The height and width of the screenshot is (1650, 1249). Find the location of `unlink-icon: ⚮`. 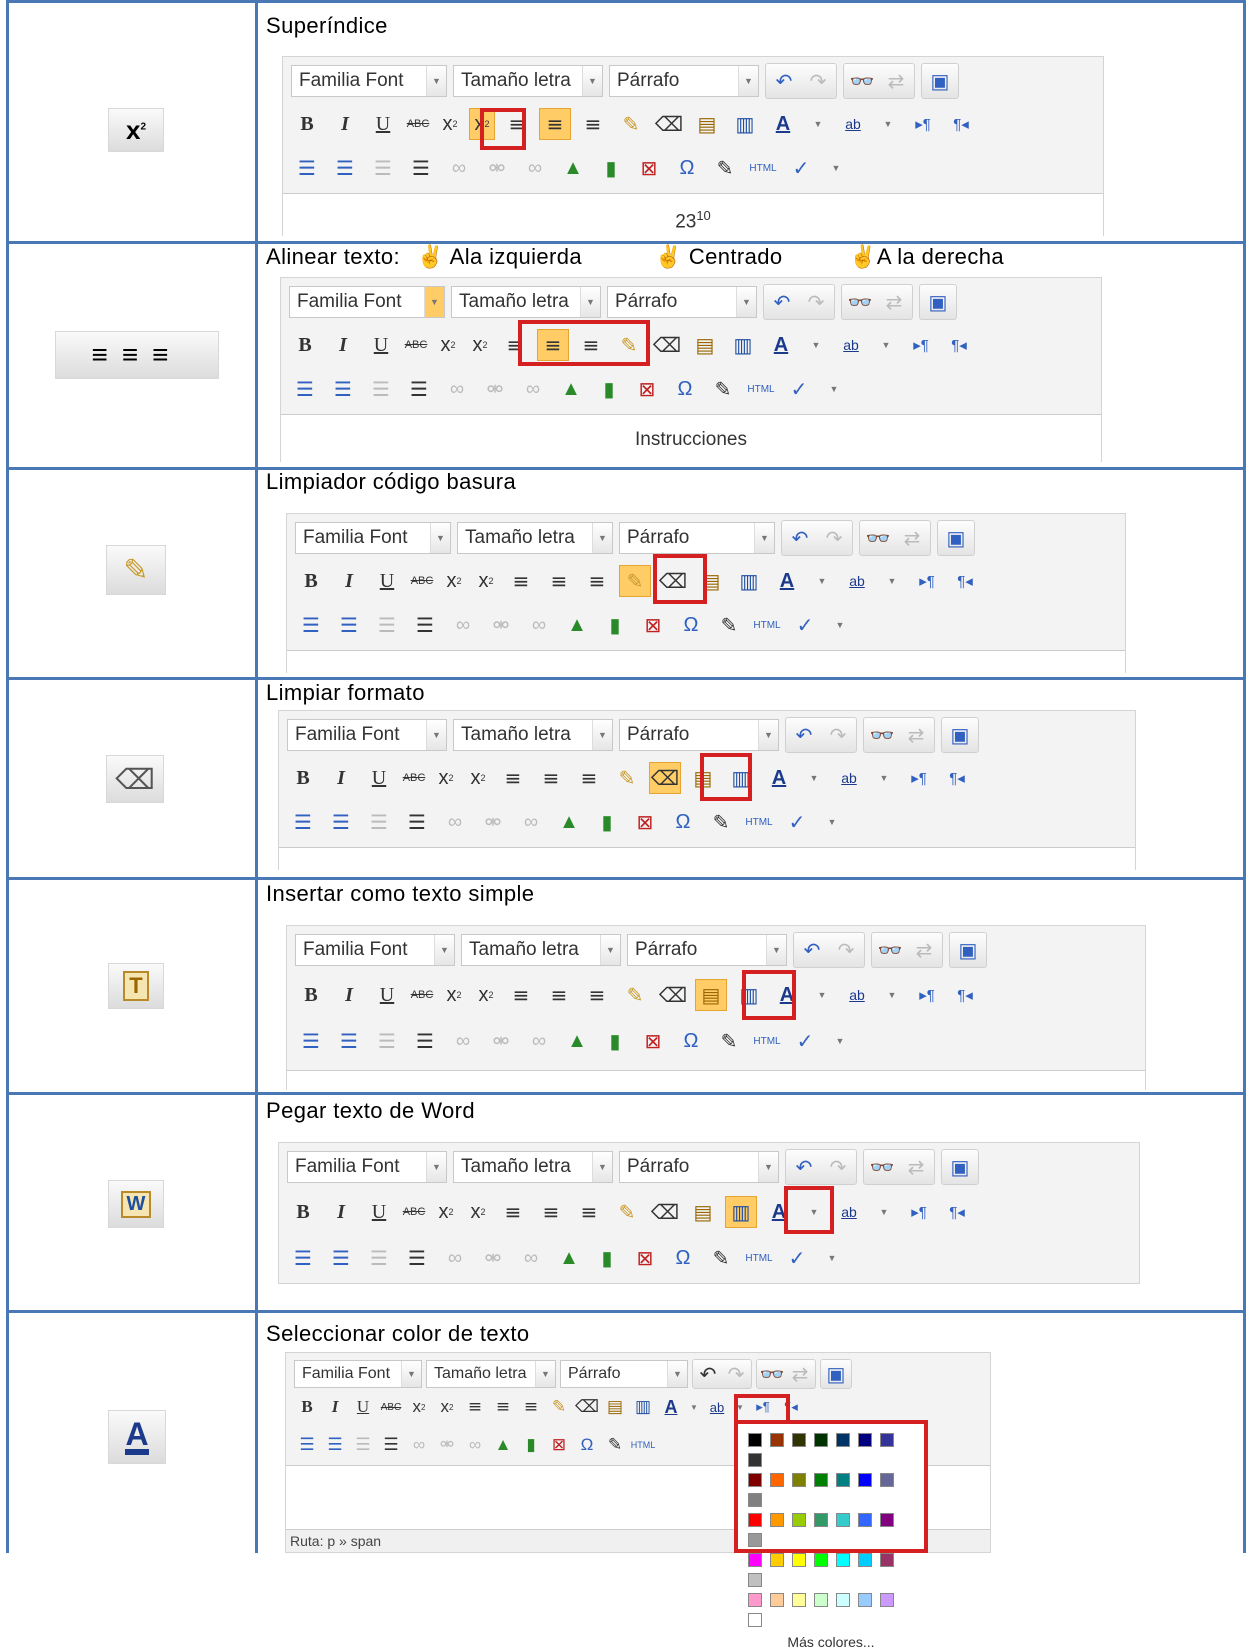

unlink-icon: ⚮ is located at coordinates (501, 1041).